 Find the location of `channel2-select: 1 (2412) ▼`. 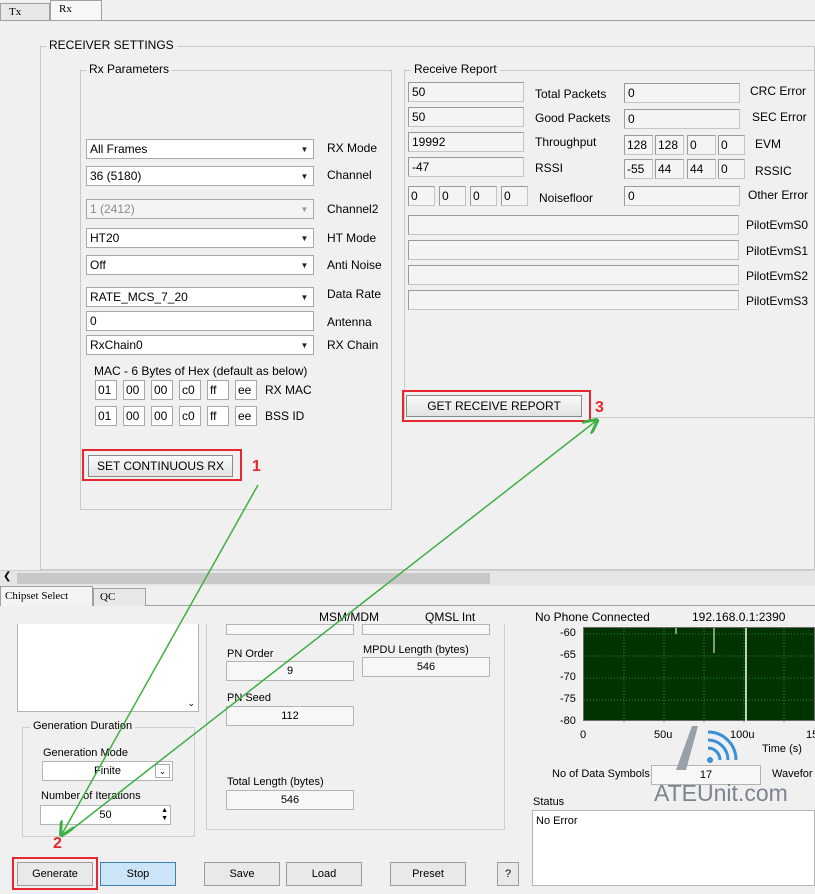

channel2-select: 1 (2412) ▼ is located at coordinates (200, 209).